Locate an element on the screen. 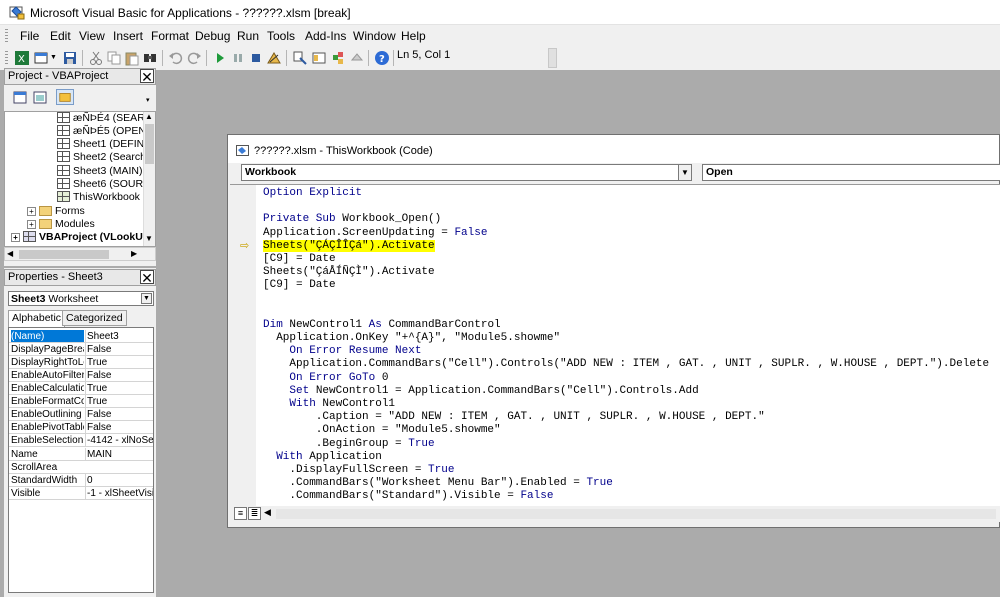  code-line: Sheets("ÇáÅÍÑÇÌ").Activate is located at coordinates (626, 272).